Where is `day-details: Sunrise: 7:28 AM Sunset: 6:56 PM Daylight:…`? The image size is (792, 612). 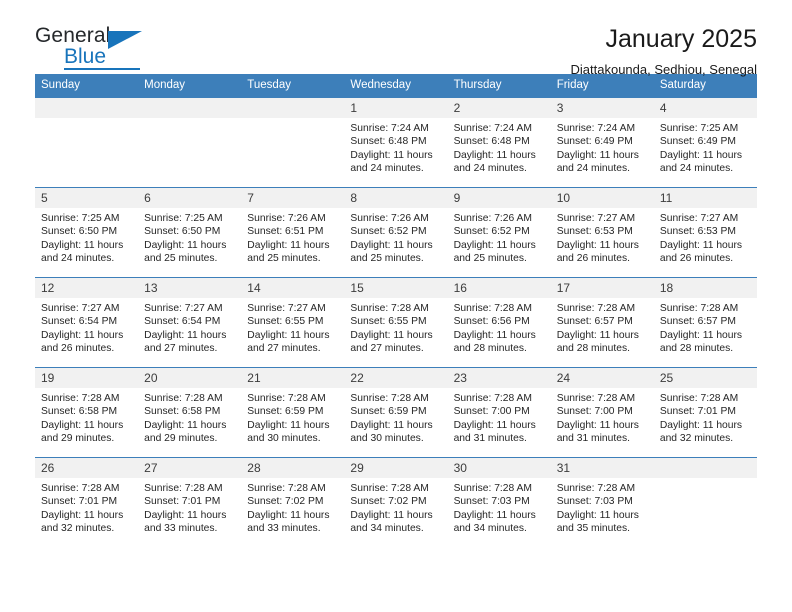 day-details: Sunrise: 7:28 AM Sunset: 6:56 PM Daylight:… is located at coordinates (499, 327).